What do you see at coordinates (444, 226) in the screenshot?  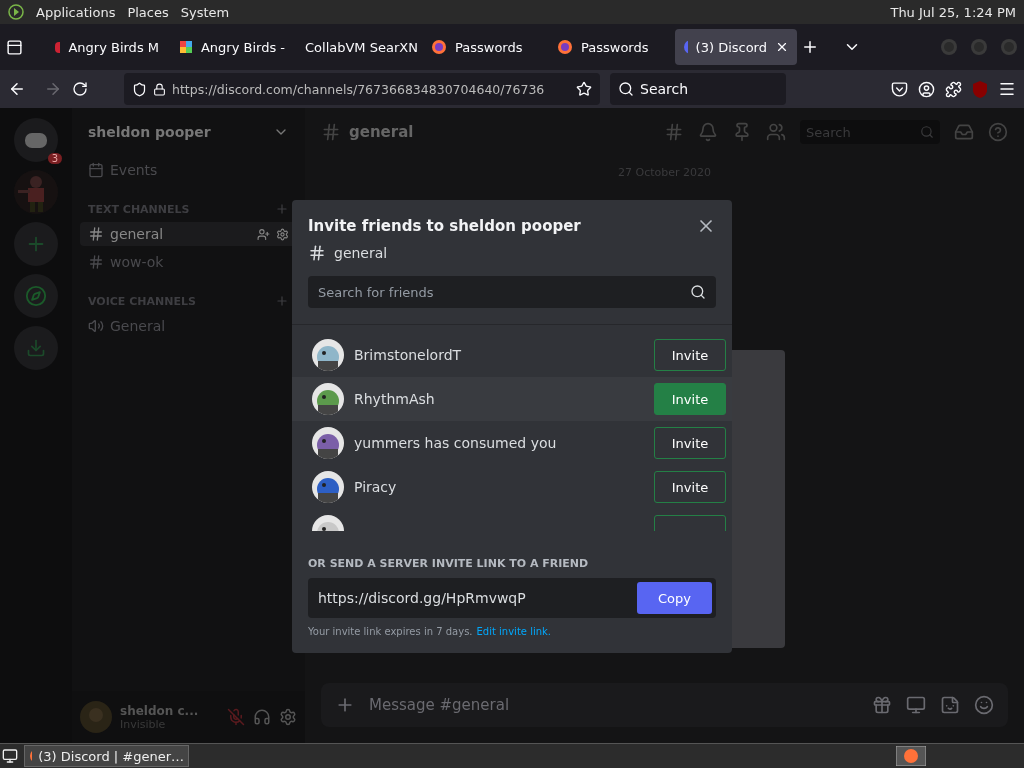 I see `dialog-title: Invite friends to sheldon pooper` at bounding box center [444, 226].